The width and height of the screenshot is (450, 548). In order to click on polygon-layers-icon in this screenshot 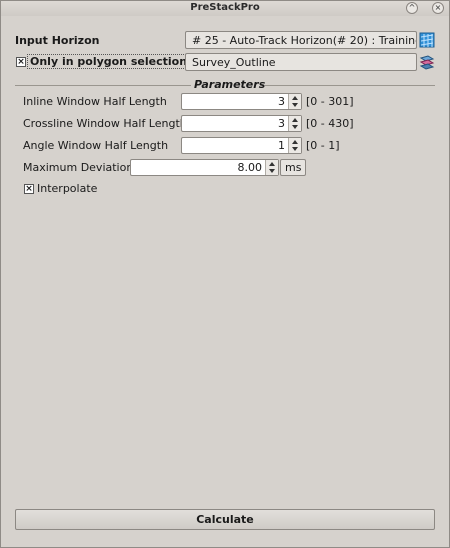, I will do `click(427, 62)`.